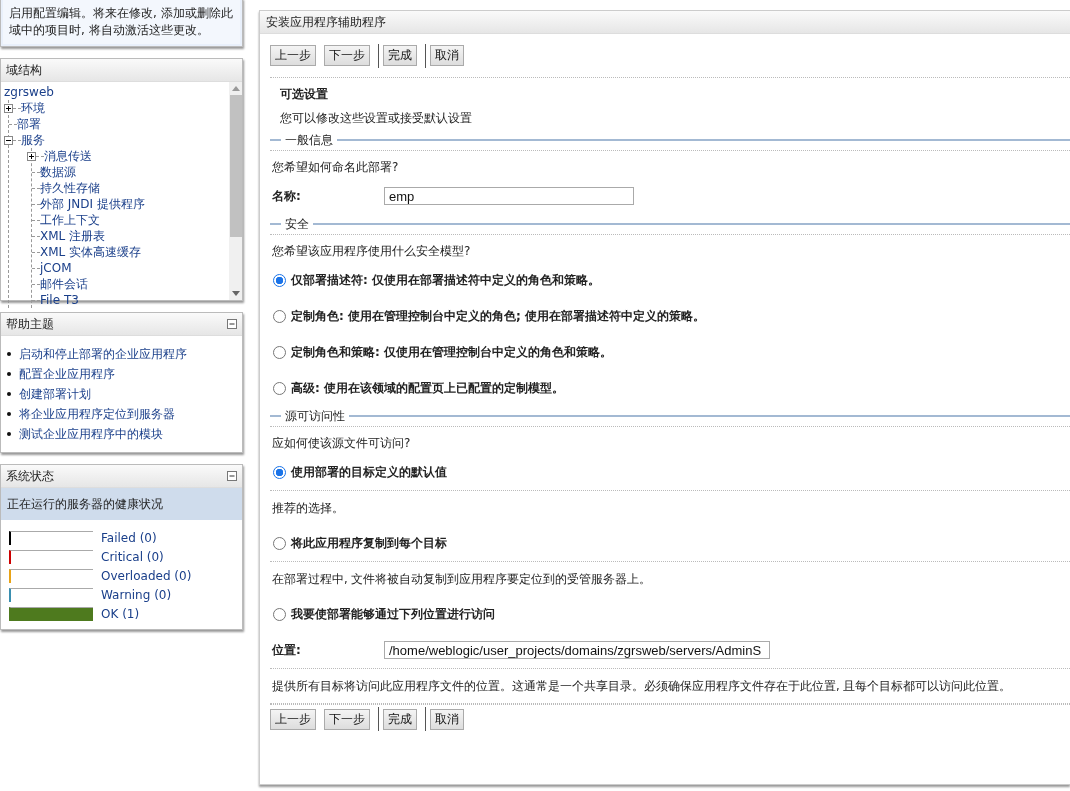 The image size is (1070, 791). I want to click on help-link: 启动和停止部署的企业应用程序, so click(103, 354).